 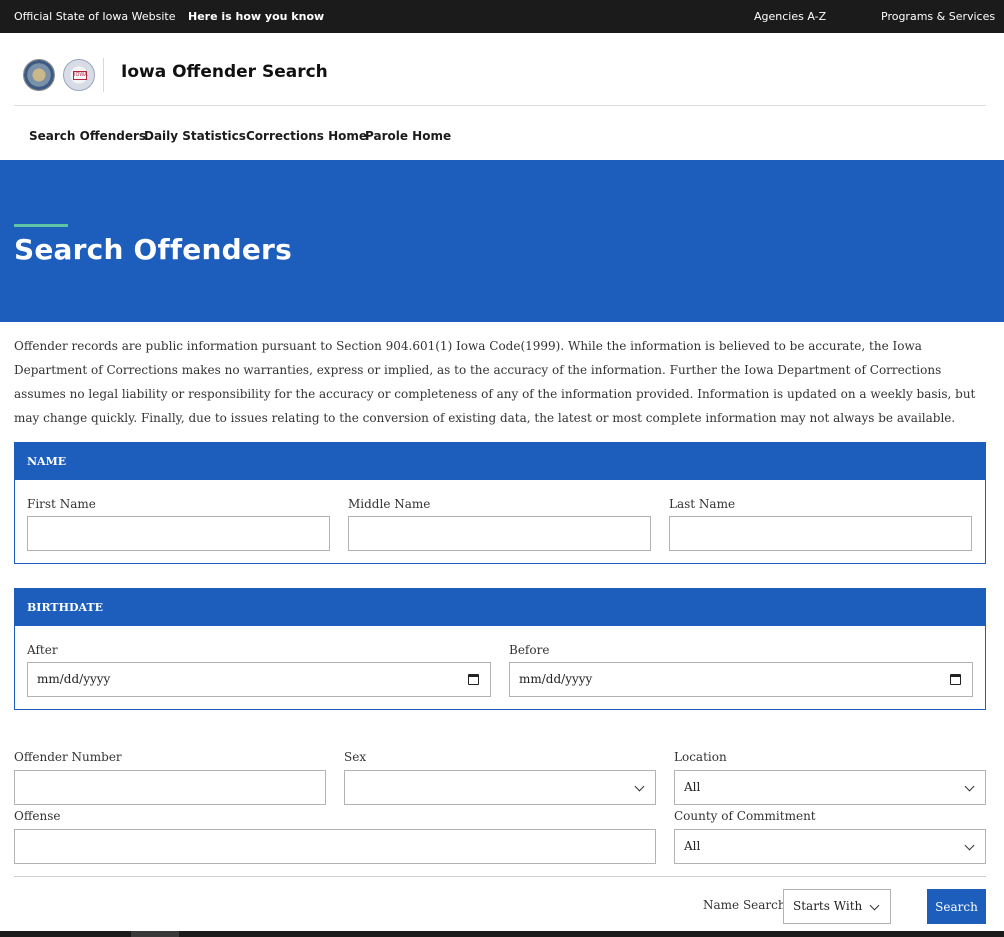 What do you see at coordinates (61, 504) in the screenshot?
I see `first-name-label: First Name` at bounding box center [61, 504].